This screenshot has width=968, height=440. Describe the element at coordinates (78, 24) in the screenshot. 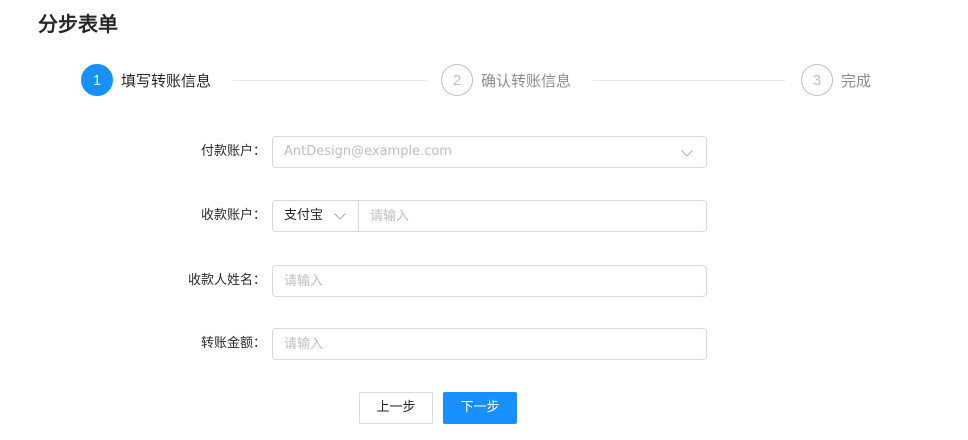

I see `page-title: 分步表单` at that location.